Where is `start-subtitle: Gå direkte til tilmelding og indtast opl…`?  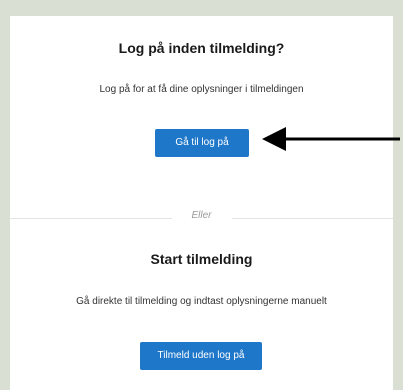
start-subtitle: Gå direkte til tilmelding og indtast opl… is located at coordinates (201, 301).